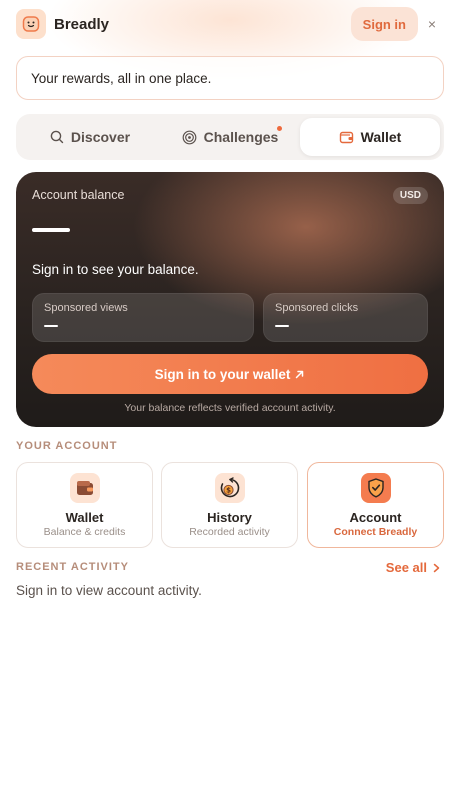 This screenshot has width=460, height=800. I want to click on see-all-link: See all, so click(413, 567).